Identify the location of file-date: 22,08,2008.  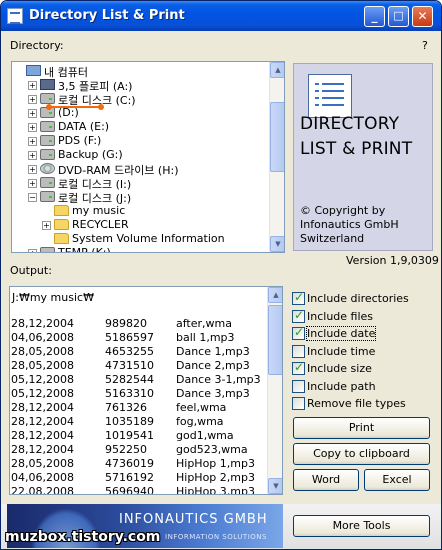
(42, 490).